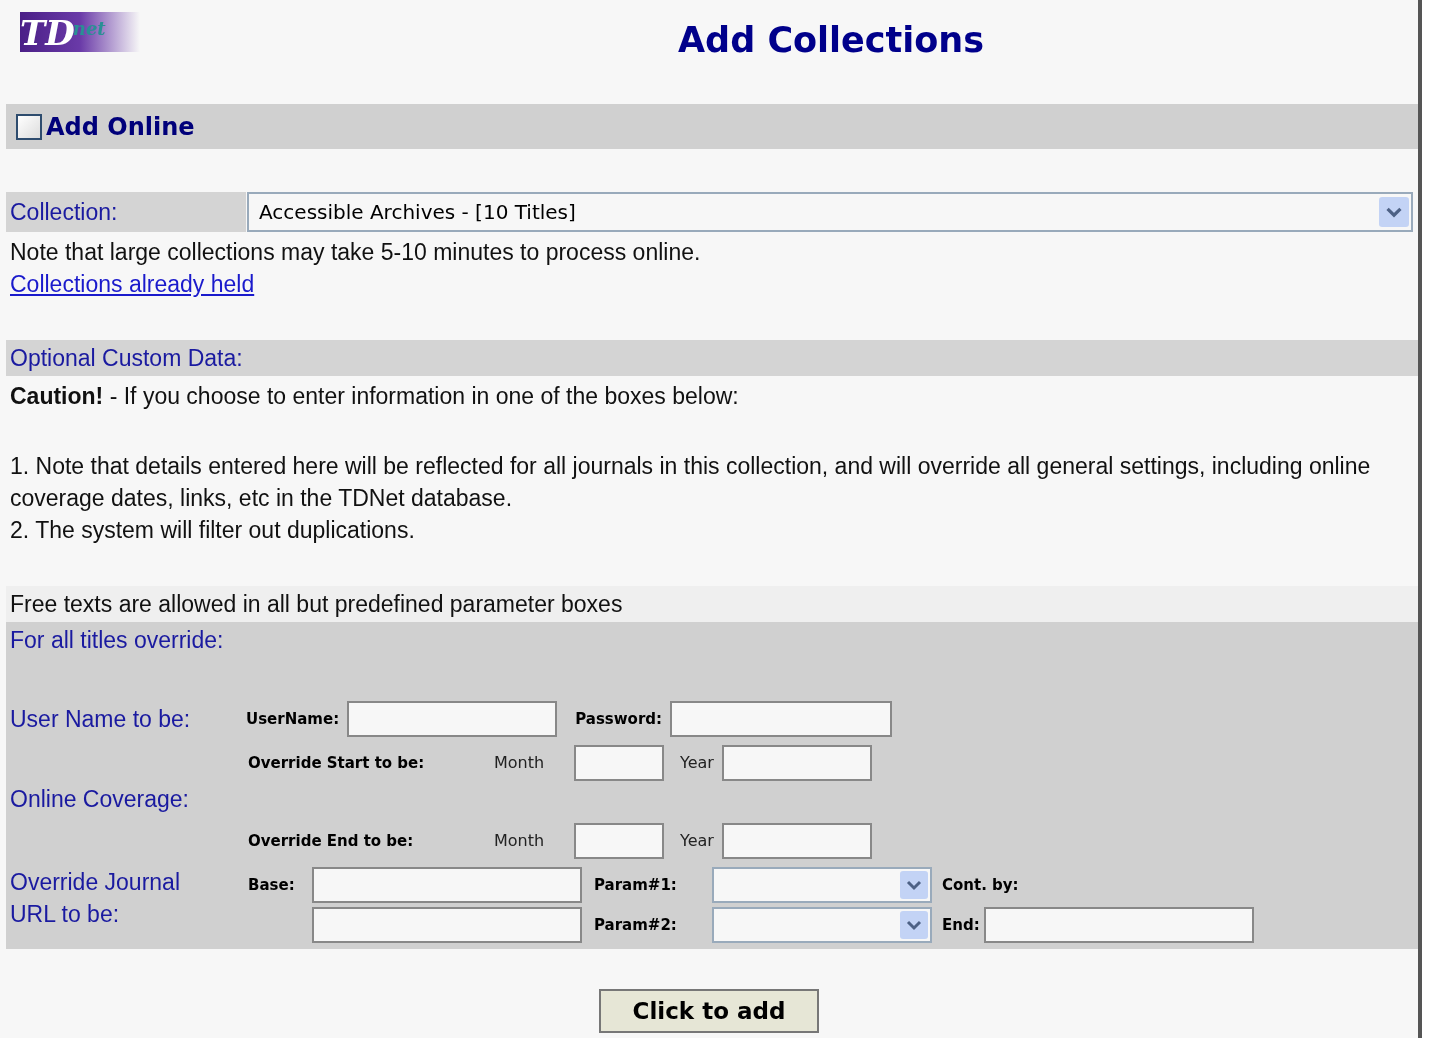 The width and height of the screenshot is (1430, 1038). What do you see at coordinates (99, 799) in the screenshot?
I see `field-label: Online Coverage:` at bounding box center [99, 799].